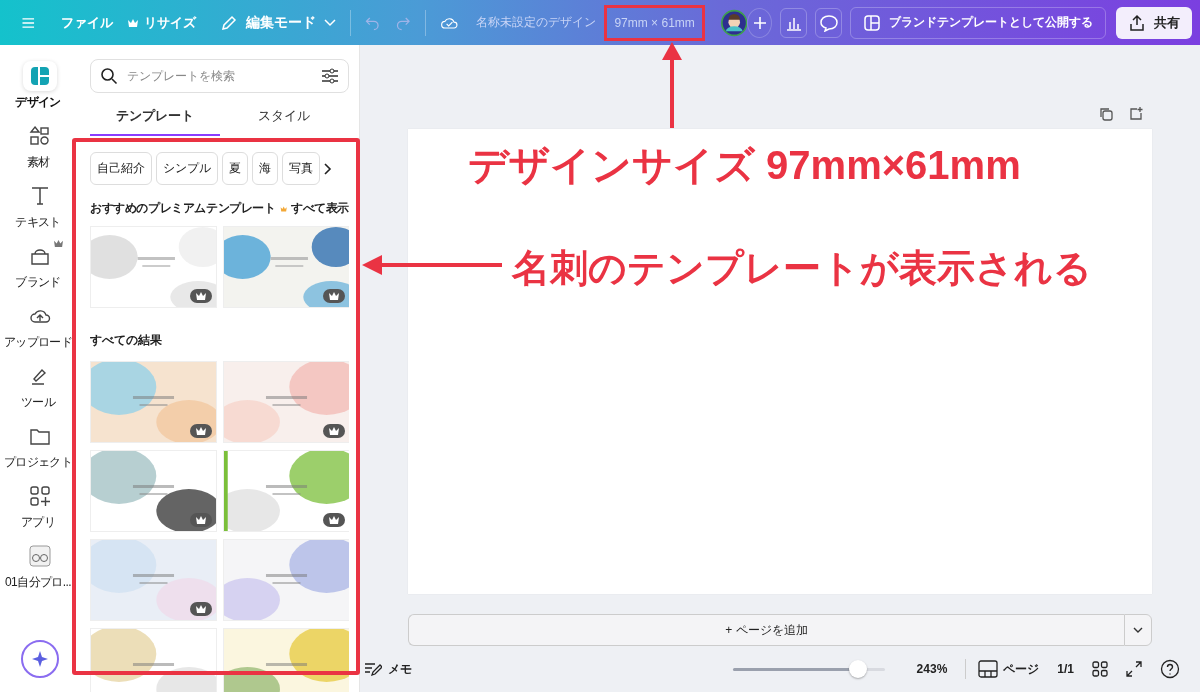 Image resolution: width=1200 pixels, height=692 pixels. What do you see at coordinates (388, 669) in the screenshot?
I see `notes-button: メモ` at bounding box center [388, 669].